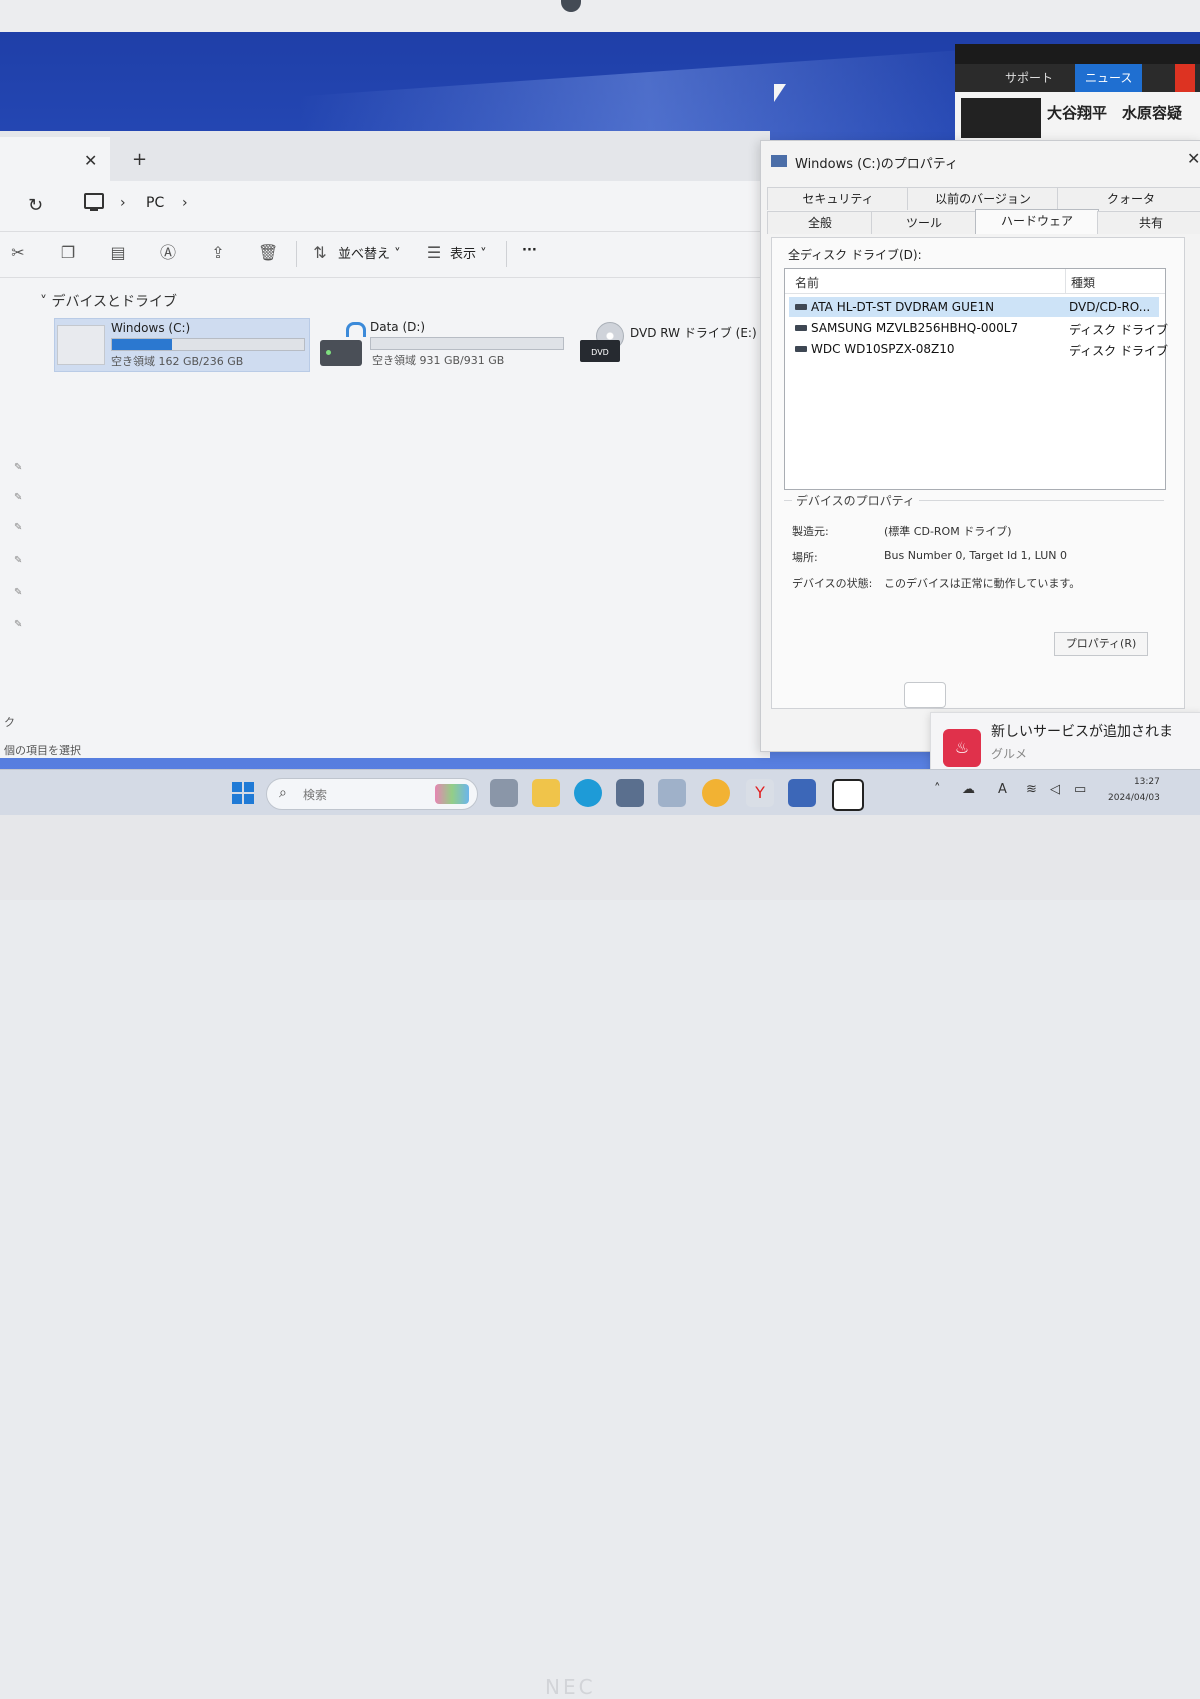 The height and width of the screenshot is (1699, 1200). I want to click on section-devices-drives: ˅ デバイスとドライブ, so click(108, 301).